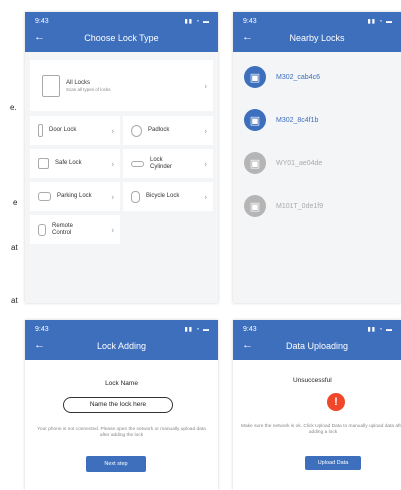 This screenshot has width=401, height=490. What do you see at coordinates (116, 464) in the screenshot?
I see `next-step-button: Next step` at bounding box center [116, 464].